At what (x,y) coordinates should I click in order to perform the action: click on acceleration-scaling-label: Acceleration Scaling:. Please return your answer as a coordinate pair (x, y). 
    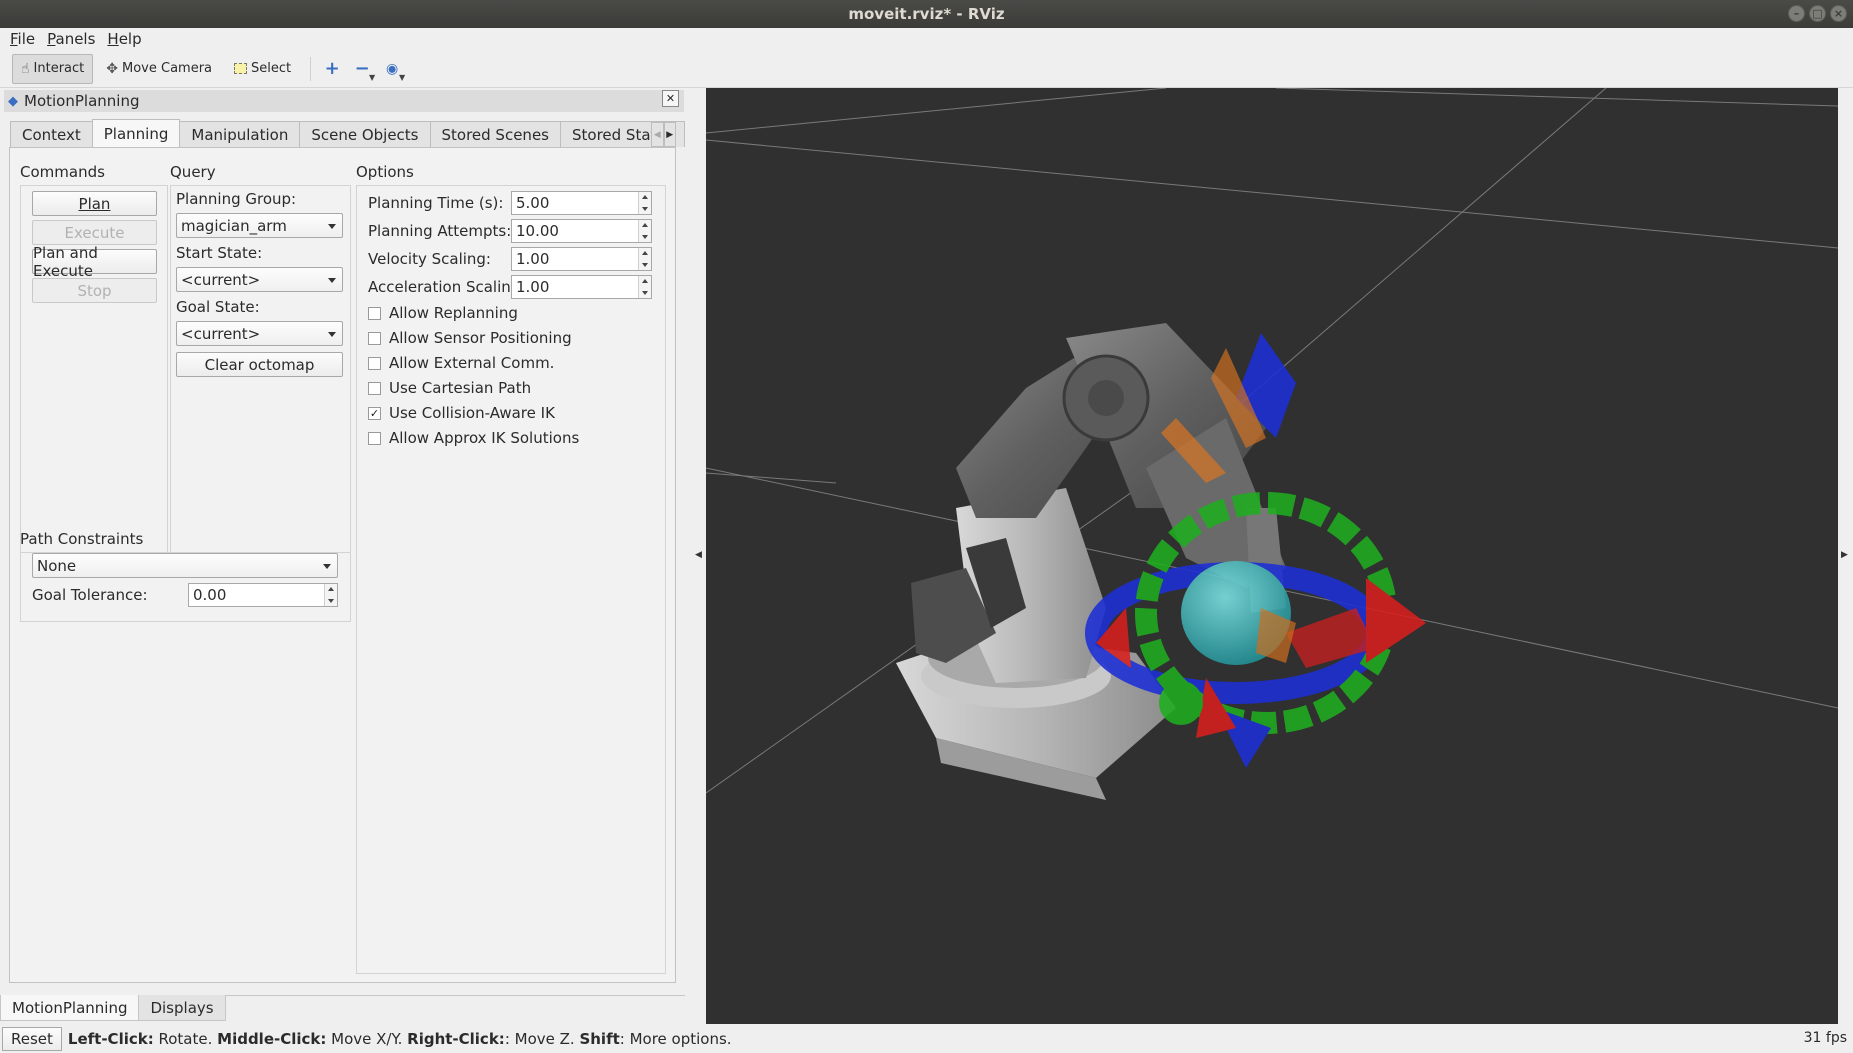
    Looking at the image, I should click on (447, 287).